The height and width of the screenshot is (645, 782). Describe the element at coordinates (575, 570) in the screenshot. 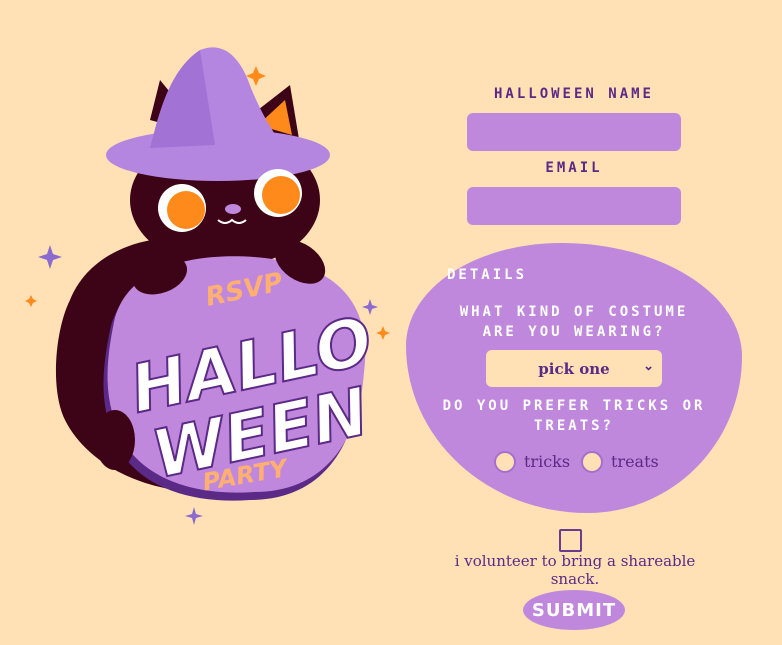

I see `volunteer-label: i volunteer to bring a shareable snack.` at that location.